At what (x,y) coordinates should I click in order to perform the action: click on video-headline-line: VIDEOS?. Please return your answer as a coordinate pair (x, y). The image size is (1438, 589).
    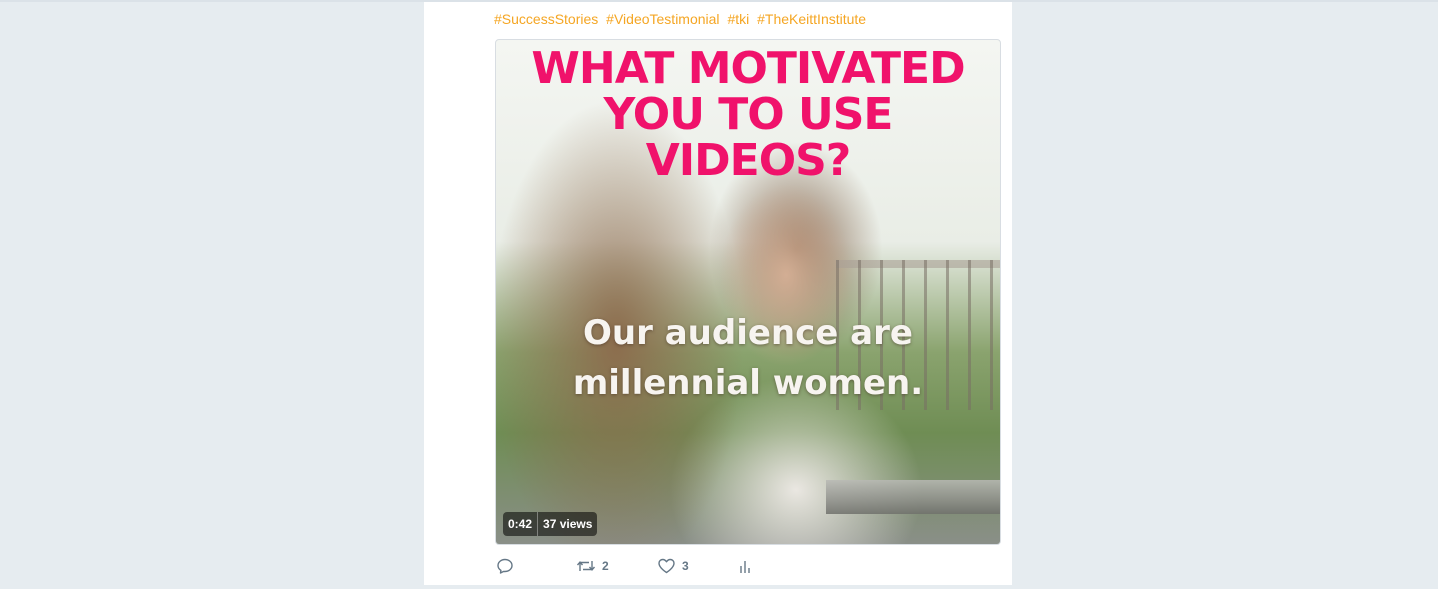
    Looking at the image, I should click on (748, 160).